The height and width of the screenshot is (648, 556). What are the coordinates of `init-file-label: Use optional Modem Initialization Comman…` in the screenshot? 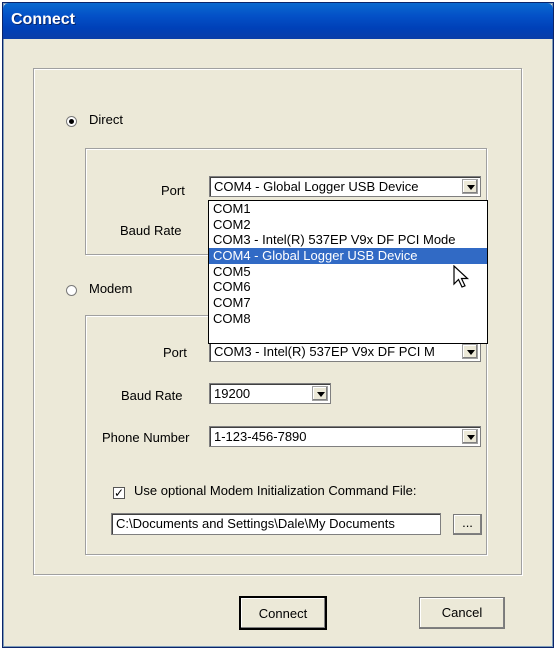 It's located at (275, 490).